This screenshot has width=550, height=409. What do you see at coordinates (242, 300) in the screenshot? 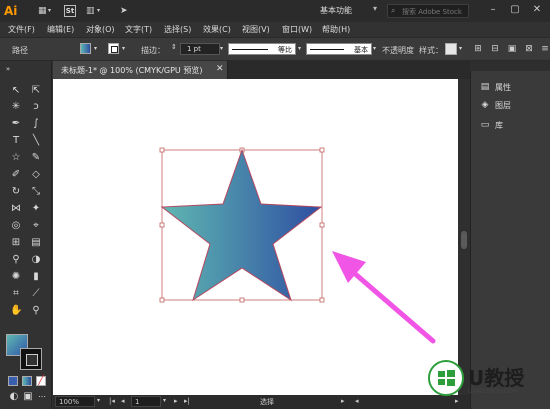
I see `handle-bottom-center` at bounding box center [242, 300].